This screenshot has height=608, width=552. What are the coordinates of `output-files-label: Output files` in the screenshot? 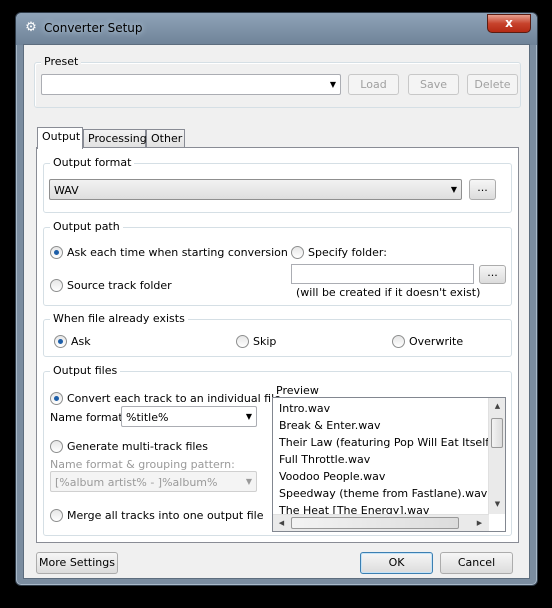 It's located at (85, 371).